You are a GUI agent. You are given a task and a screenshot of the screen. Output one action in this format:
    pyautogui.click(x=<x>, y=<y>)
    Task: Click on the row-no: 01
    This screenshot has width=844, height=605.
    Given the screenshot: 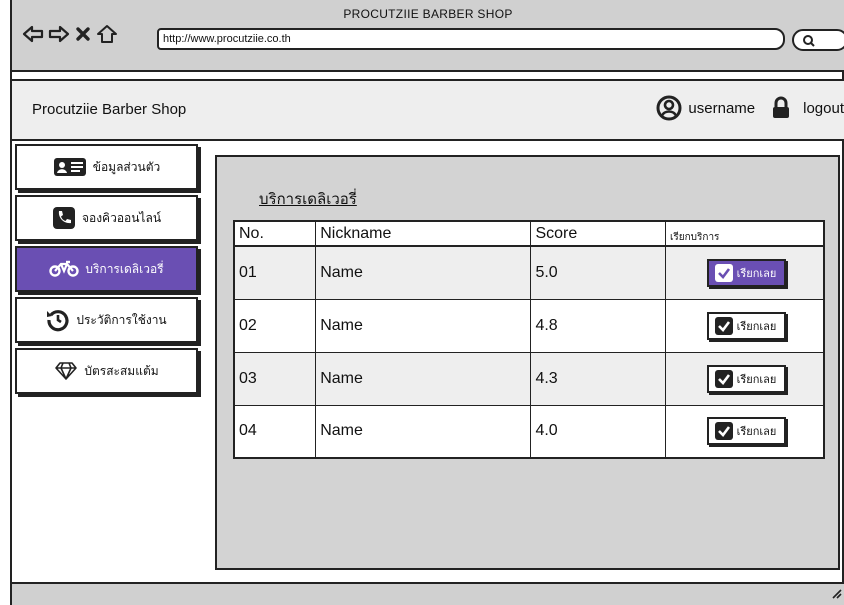 What is the action you would take?
    pyautogui.click(x=275, y=272)
    